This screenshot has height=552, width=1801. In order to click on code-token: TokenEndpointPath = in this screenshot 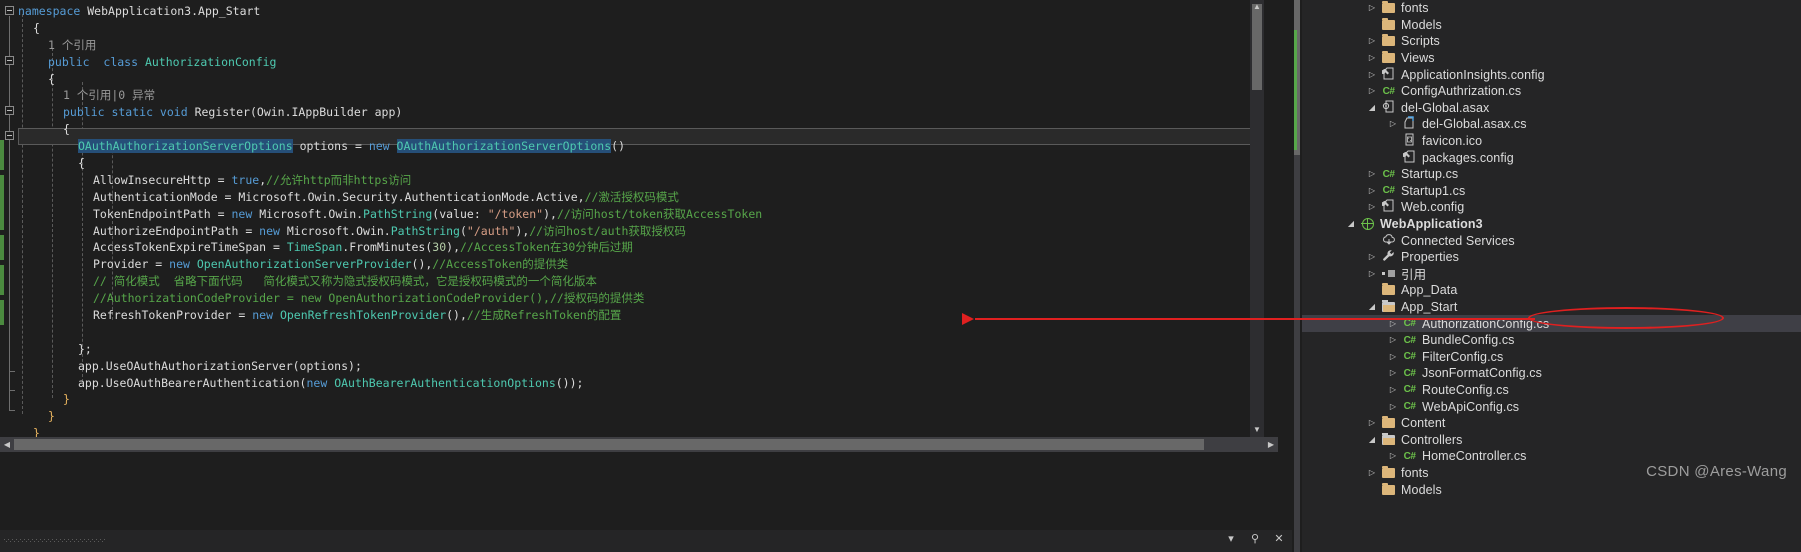, I will do `click(162, 213)`.